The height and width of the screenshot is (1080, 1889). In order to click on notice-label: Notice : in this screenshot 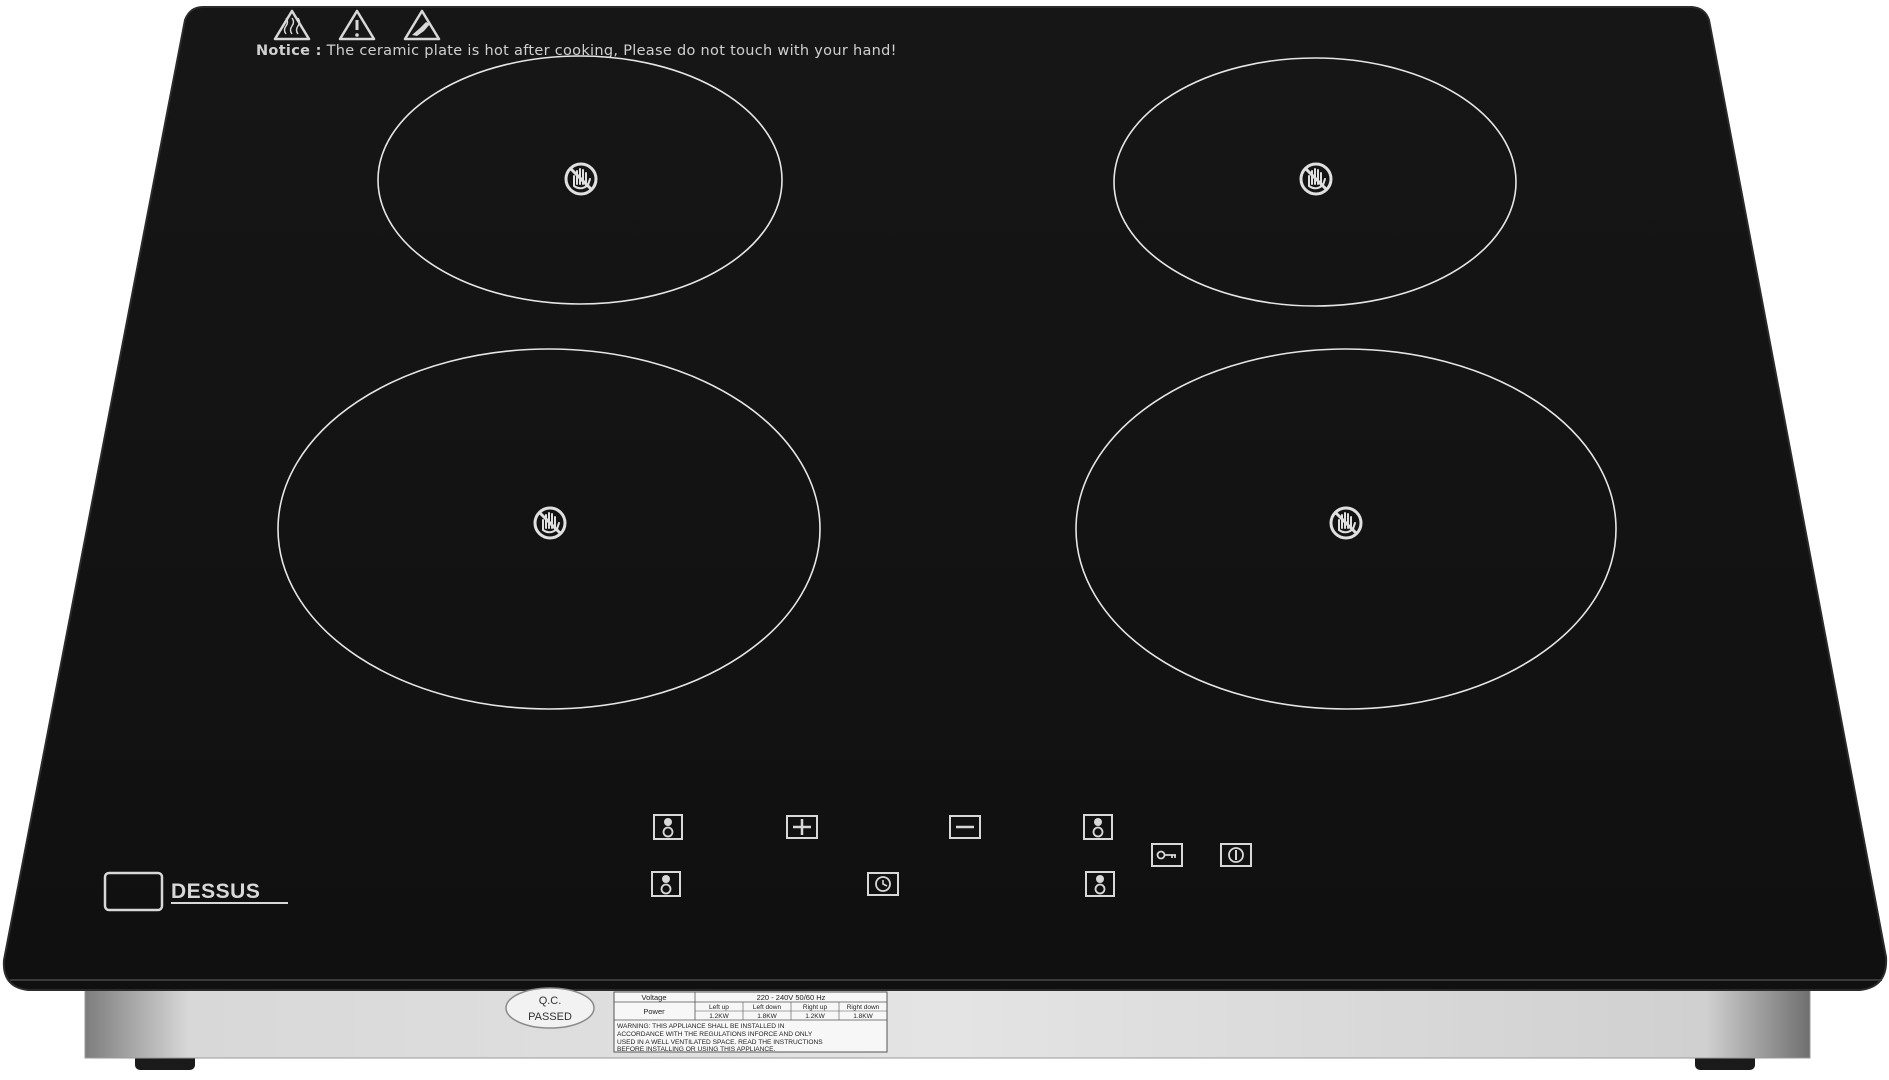, I will do `click(289, 51)`.